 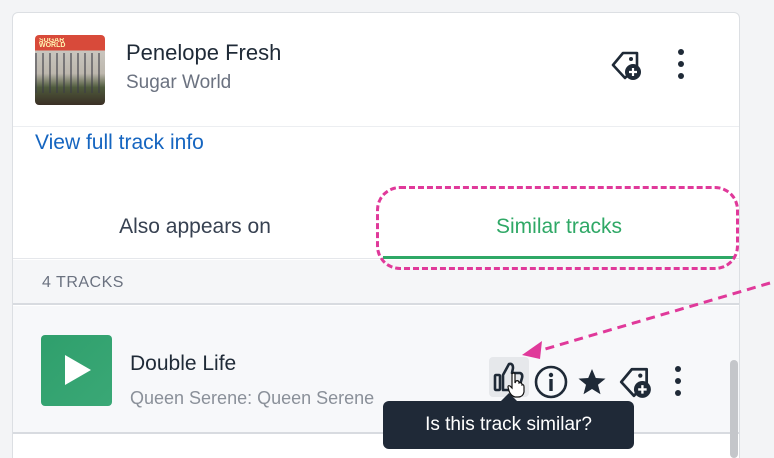 I want to click on star-icon, so click(x=592, y=382).